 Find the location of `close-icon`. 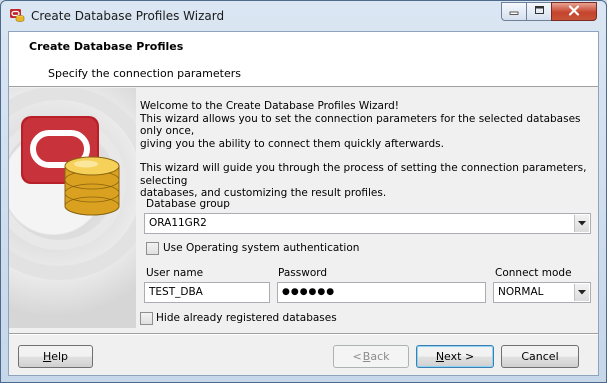

close-icon is located at coordinates (574, 11).